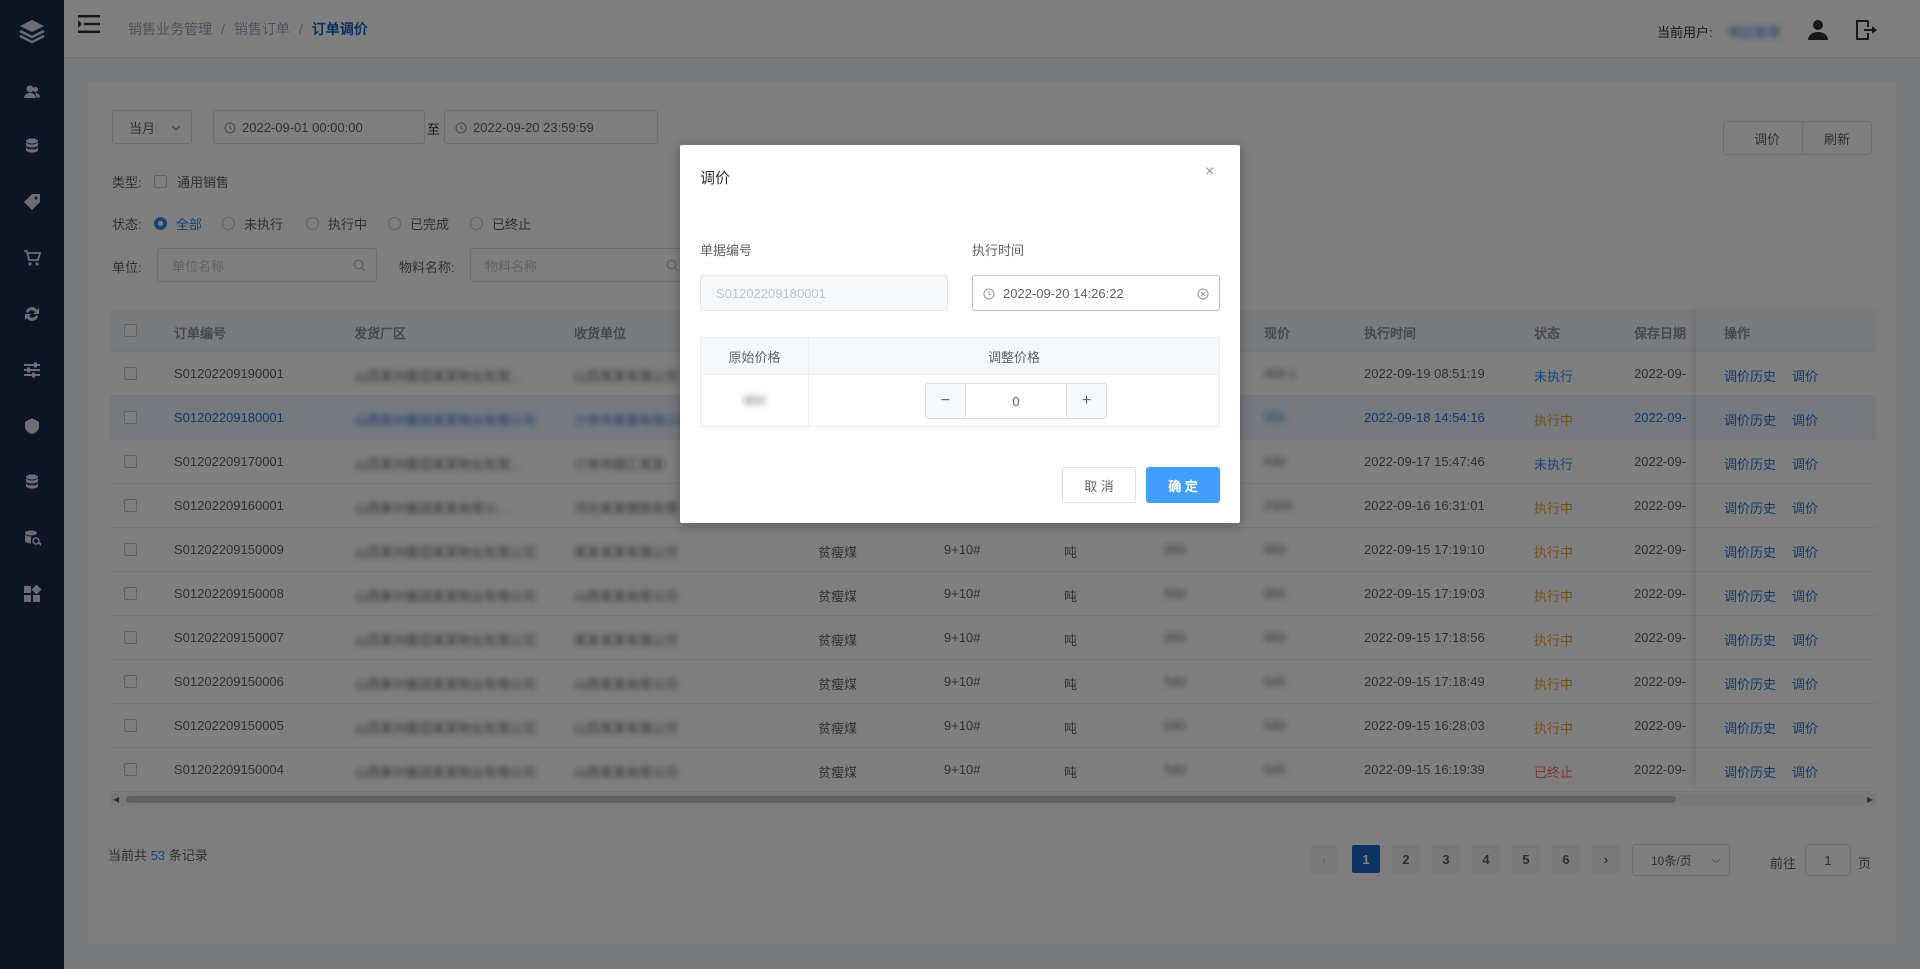  What do you see at coordinates (998, 250) in the screenshot?
I see `exec-time-label: 执行时间` at bounding box center [998, 250].